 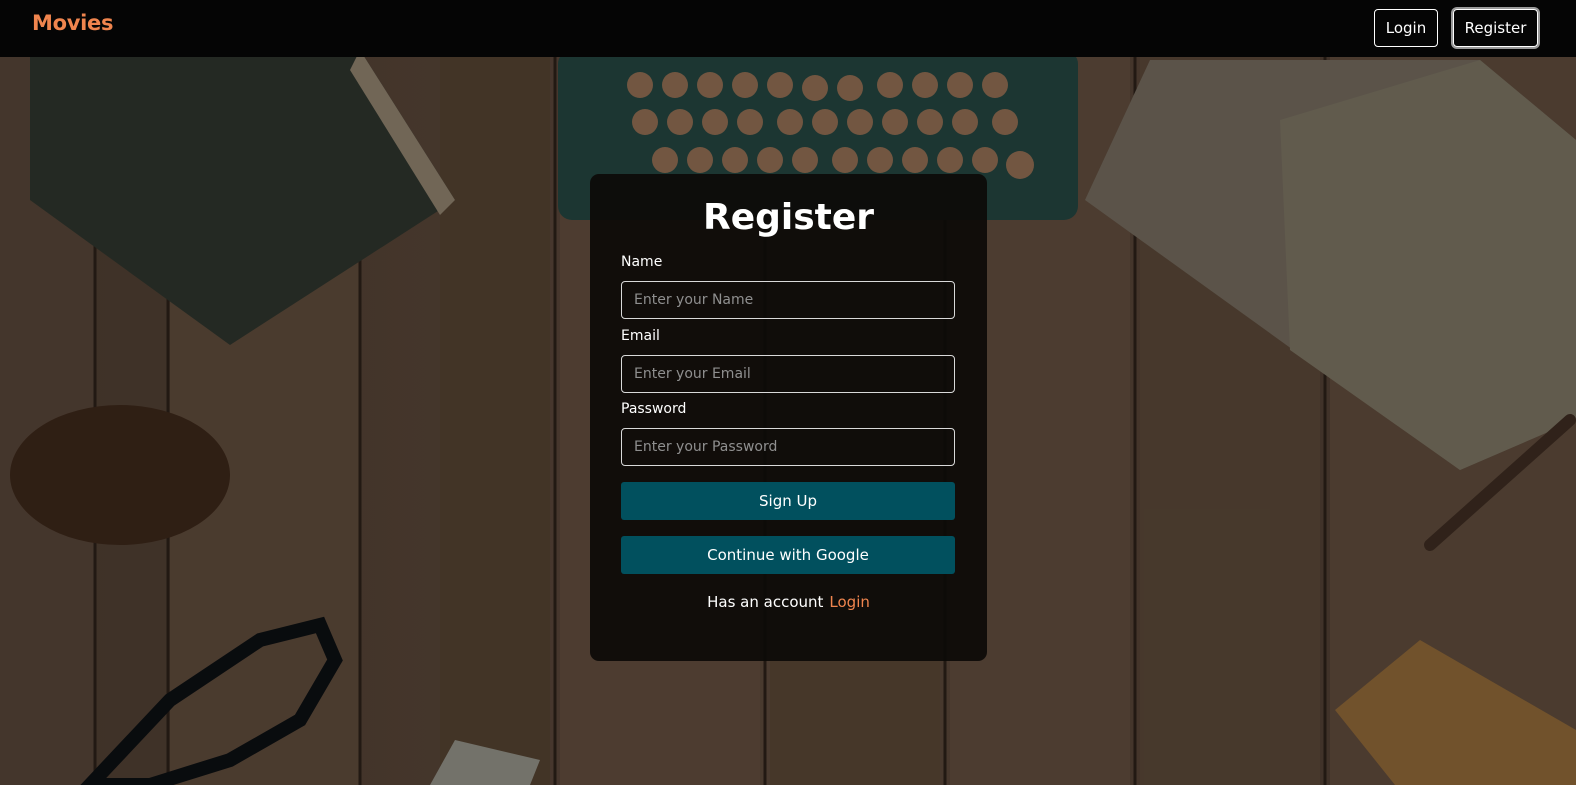 What do you see at coordinates (788, 28) in the screenshot?
I see `navbar: Movies Login Register` at bounding box center [788, 28].